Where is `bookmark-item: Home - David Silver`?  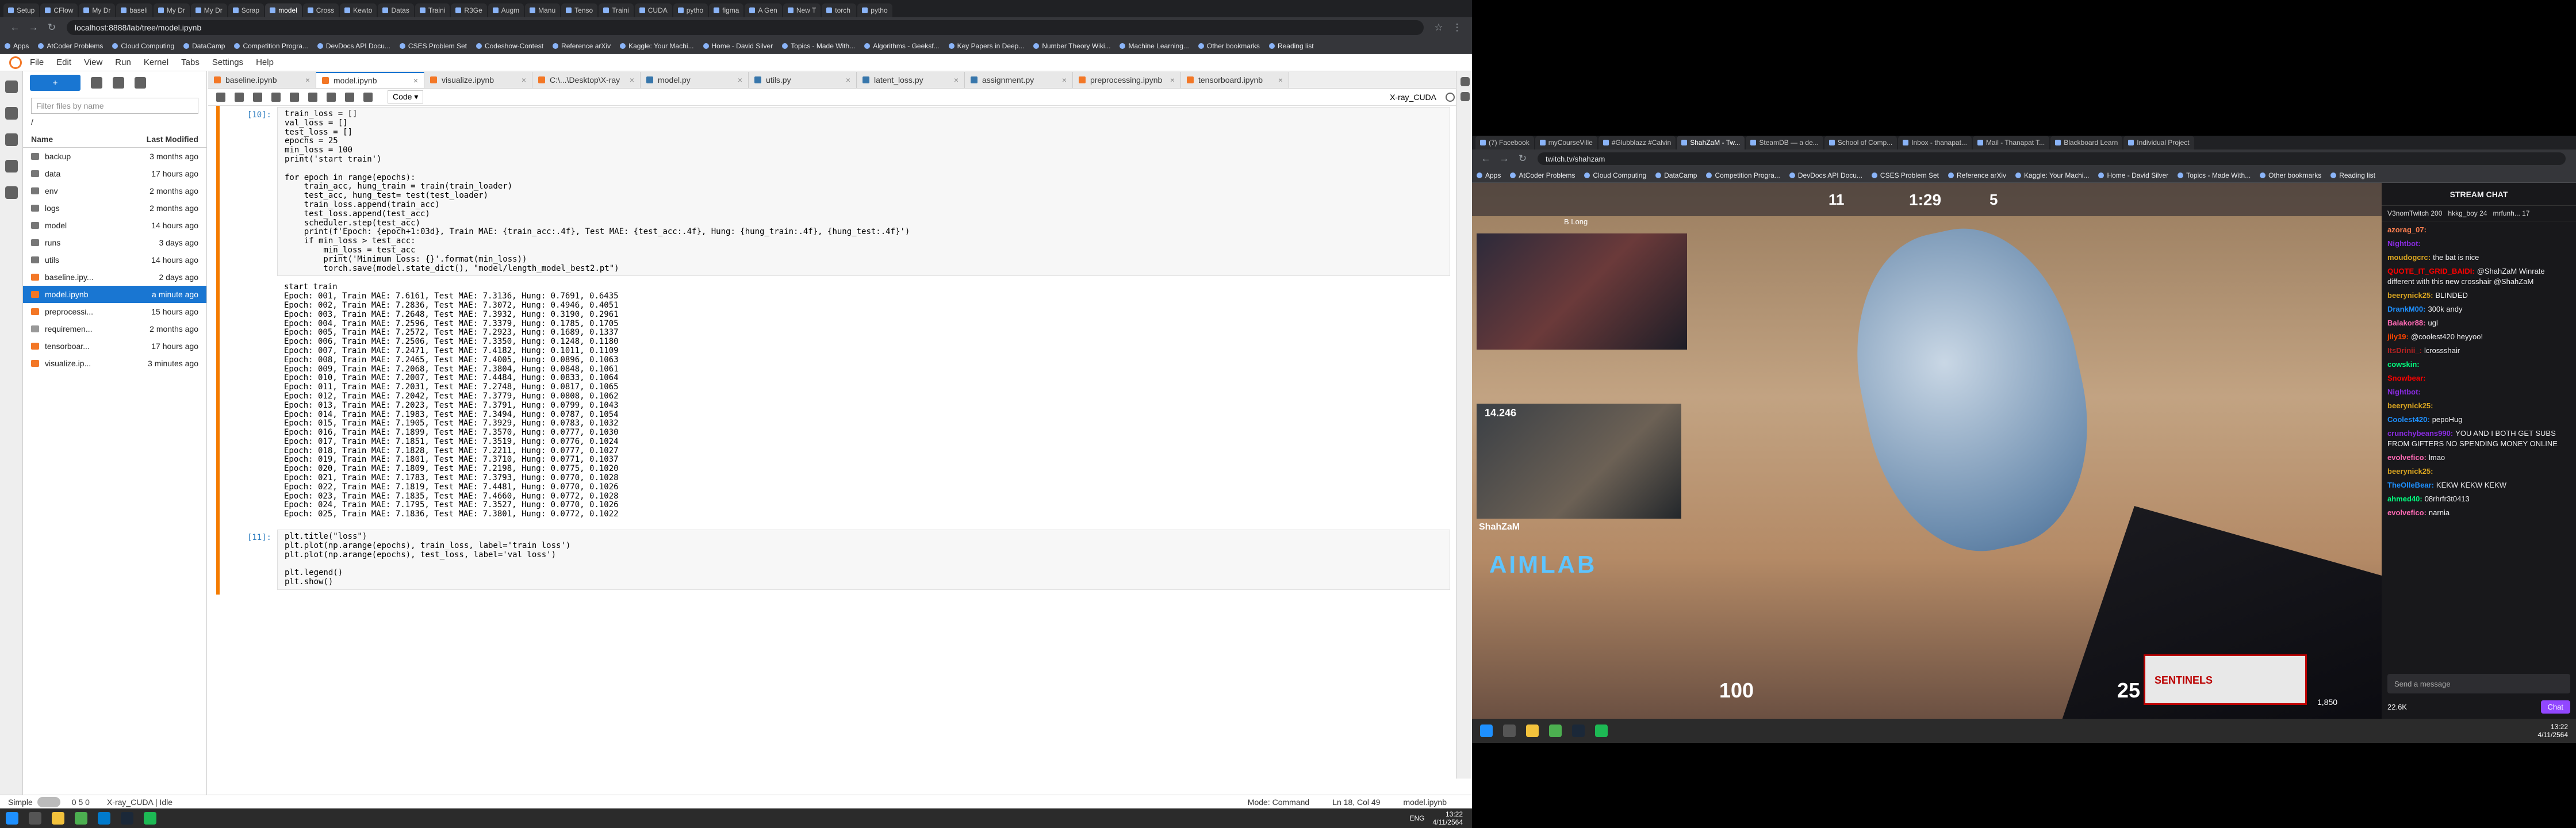
bookmark-item: Home - David Silver is located at coordinates (738, 46).